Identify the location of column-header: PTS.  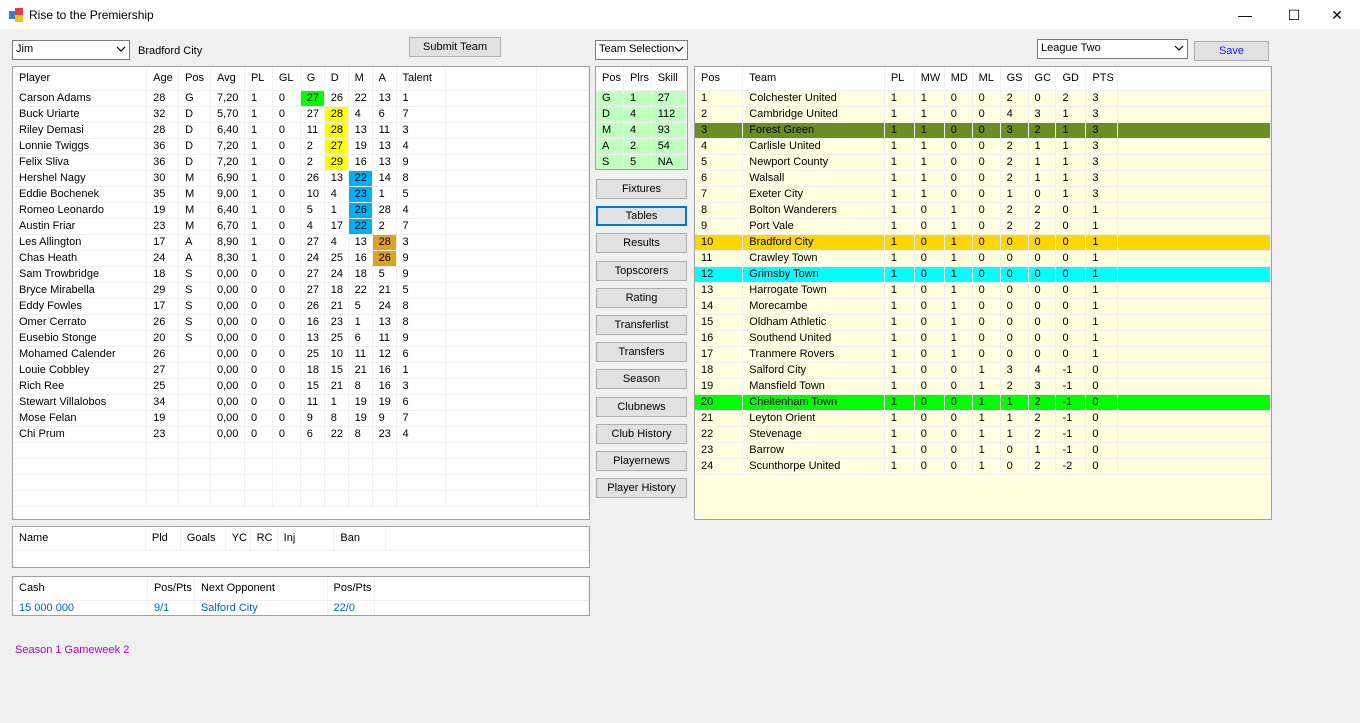
(1102, 79).